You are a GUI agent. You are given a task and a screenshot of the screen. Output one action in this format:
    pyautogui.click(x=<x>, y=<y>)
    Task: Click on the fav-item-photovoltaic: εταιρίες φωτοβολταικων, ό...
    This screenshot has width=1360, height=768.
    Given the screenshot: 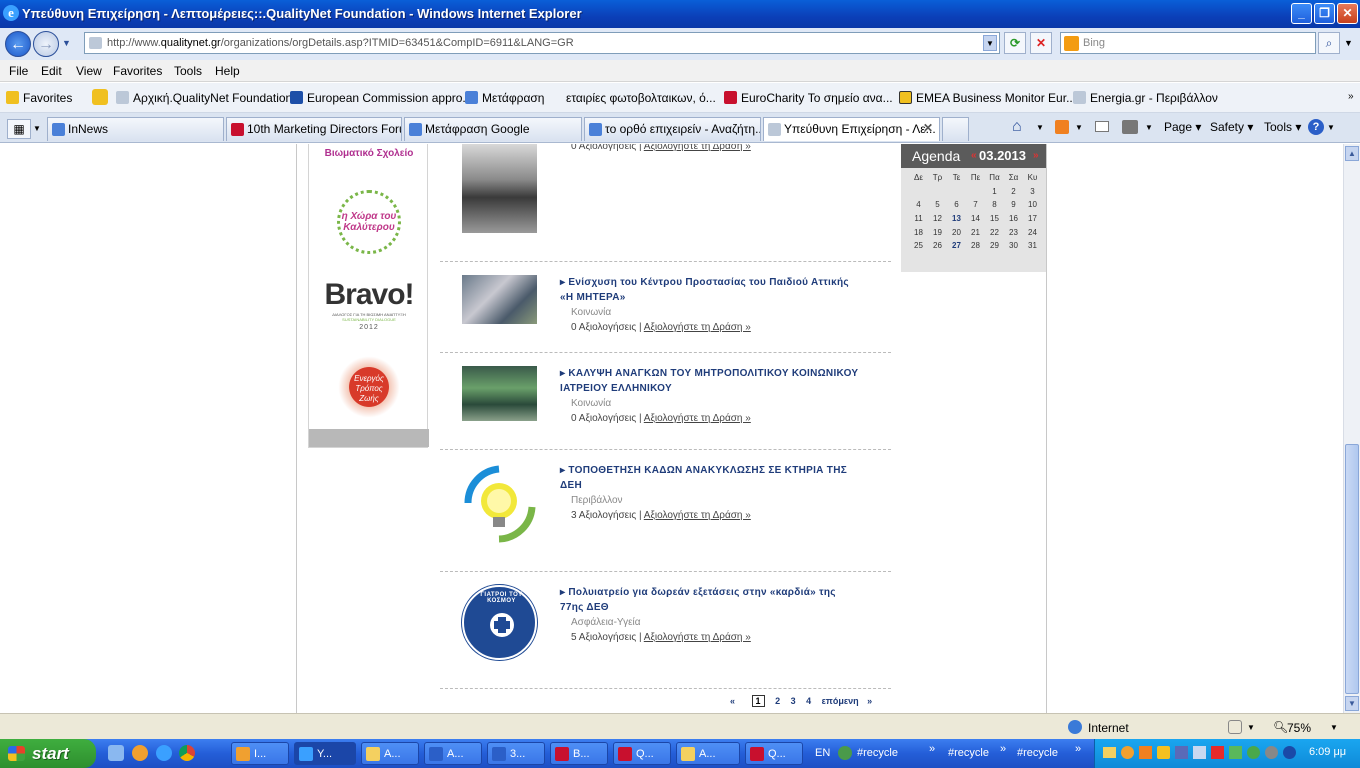 What is the action you would take?
    pyautogui.click(x=641, y=98)
    